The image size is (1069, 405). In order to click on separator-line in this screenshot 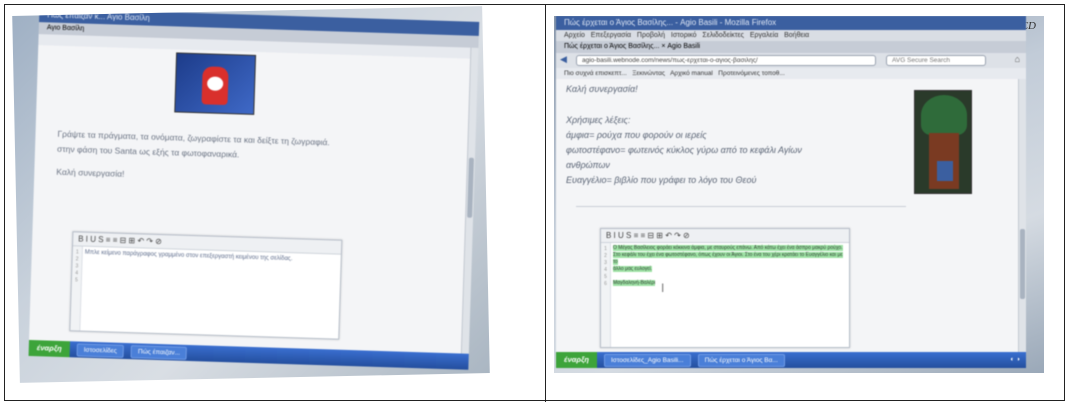, I will do `click(741, 206)`.